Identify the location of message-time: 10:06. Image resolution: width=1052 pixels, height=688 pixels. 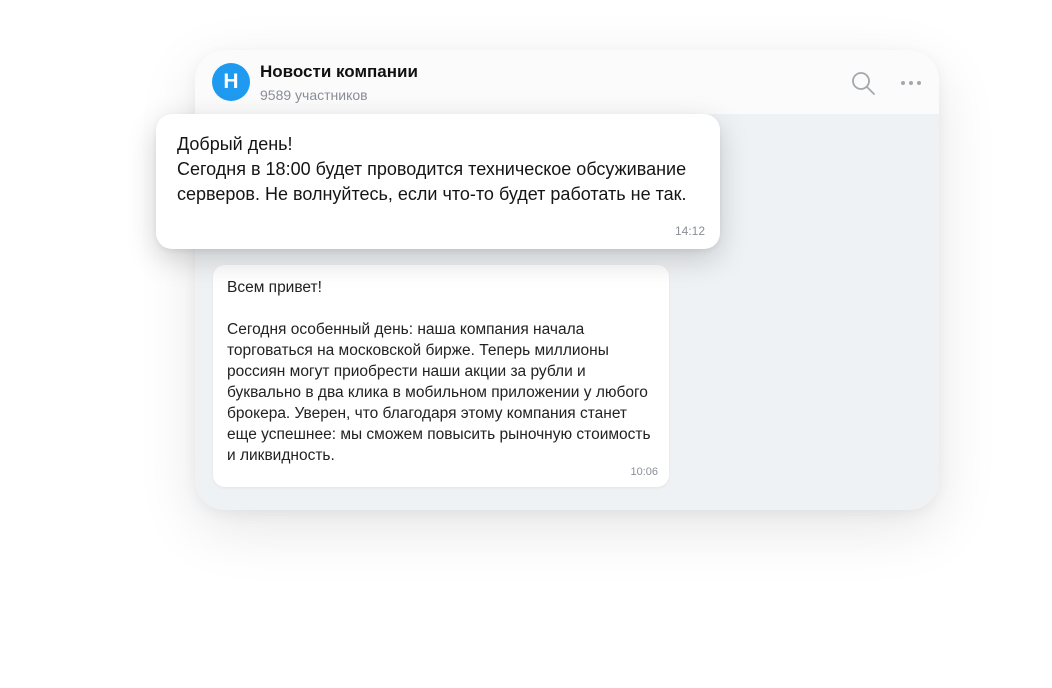
(644, 472).